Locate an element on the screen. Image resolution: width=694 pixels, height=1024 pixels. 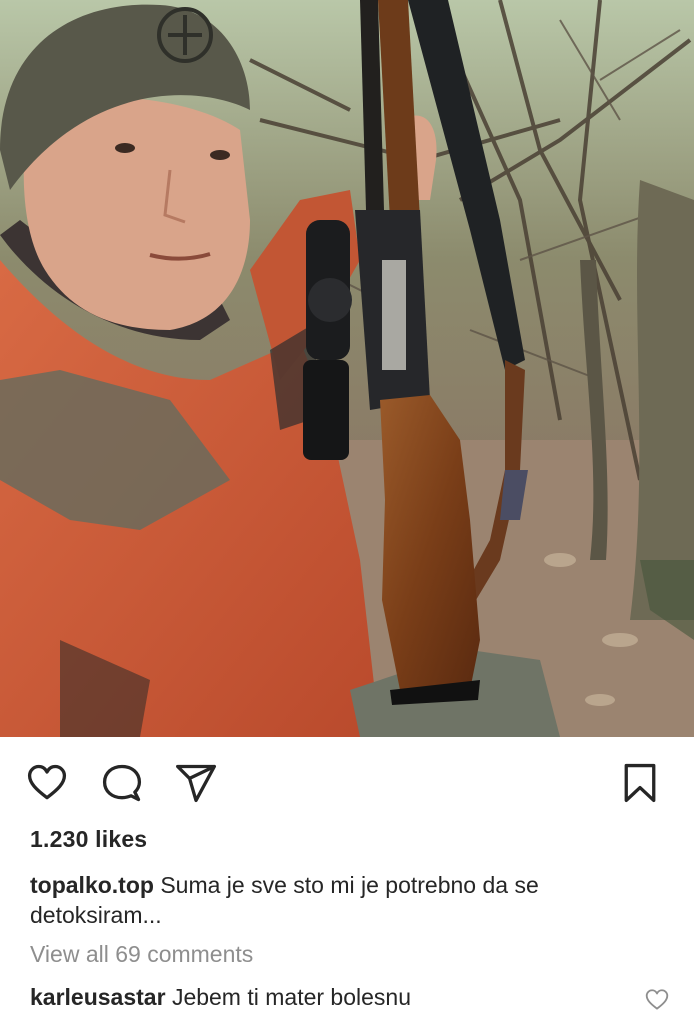
heart-icon is located at coordinates (47, 782).